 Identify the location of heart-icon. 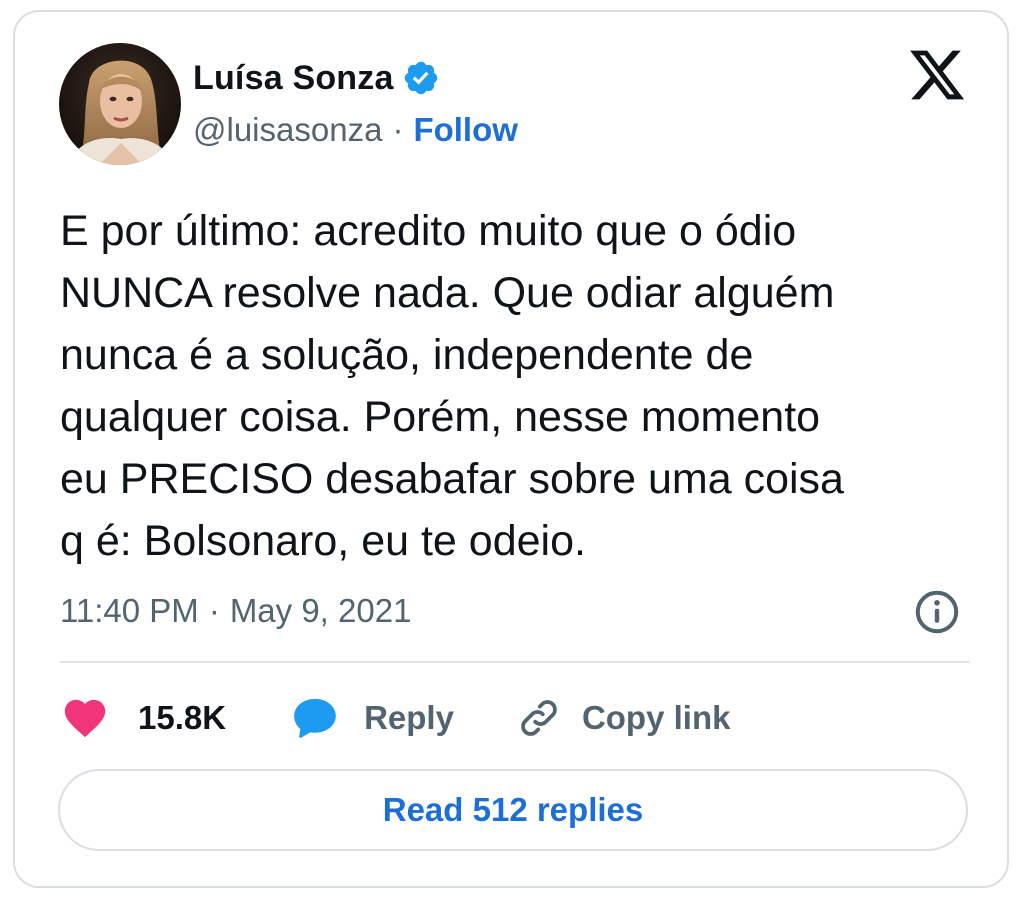
(85, 718).